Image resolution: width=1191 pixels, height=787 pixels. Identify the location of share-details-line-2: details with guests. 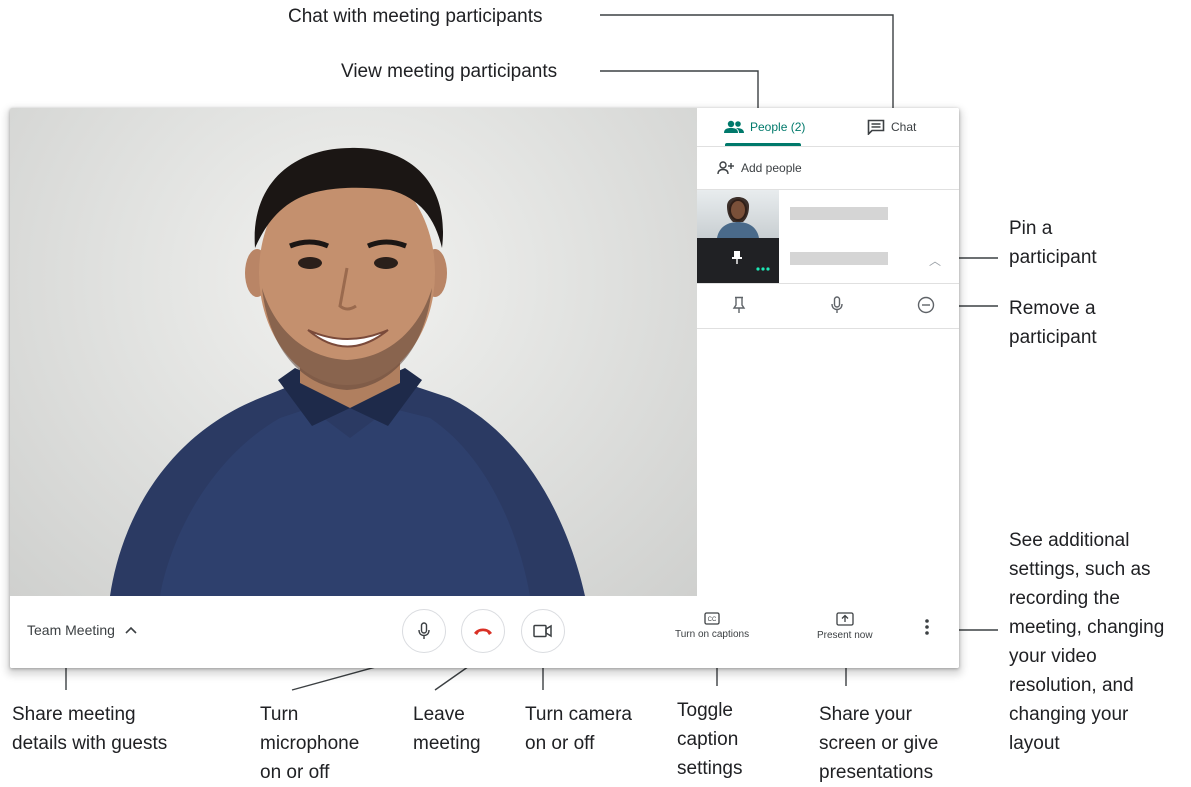
(90, 743).